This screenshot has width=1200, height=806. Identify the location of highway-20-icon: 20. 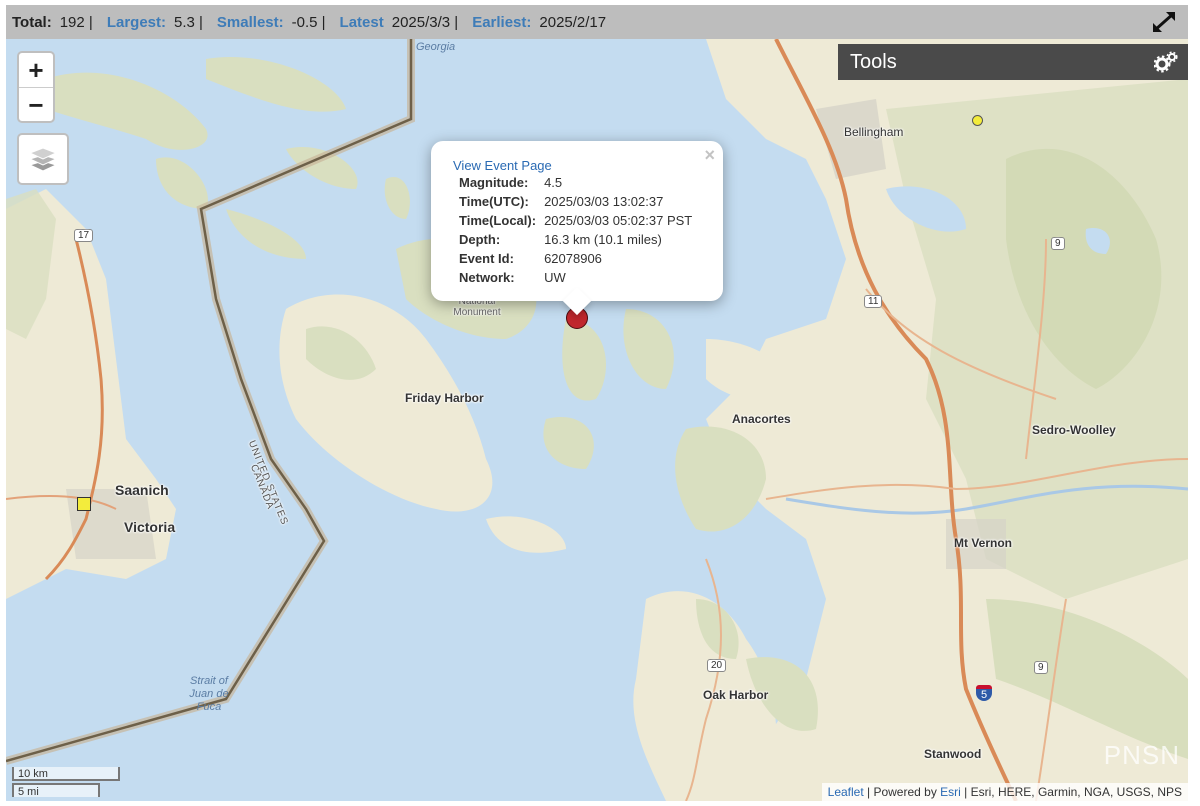
(717, 665).